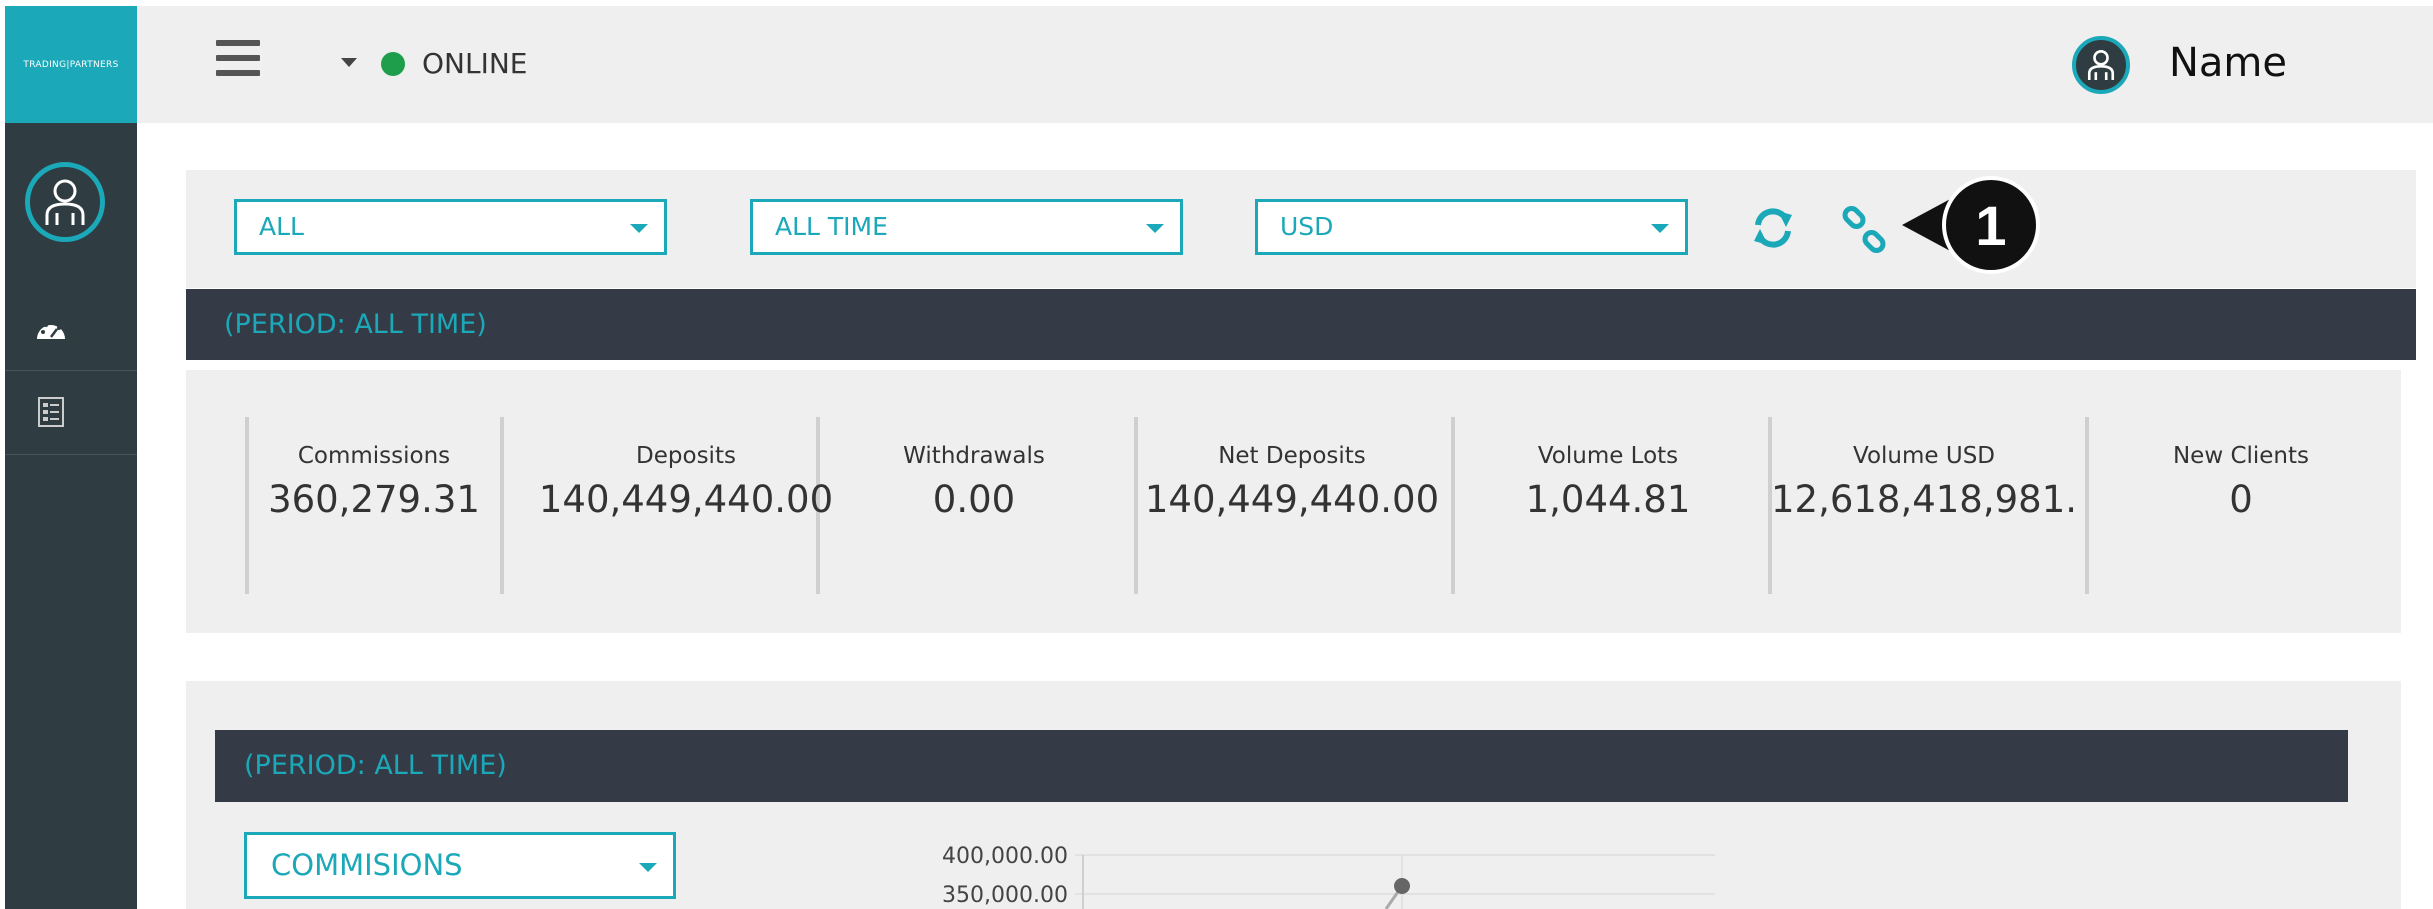  I want to click on callout-badge: 1, so click(1991, 225).